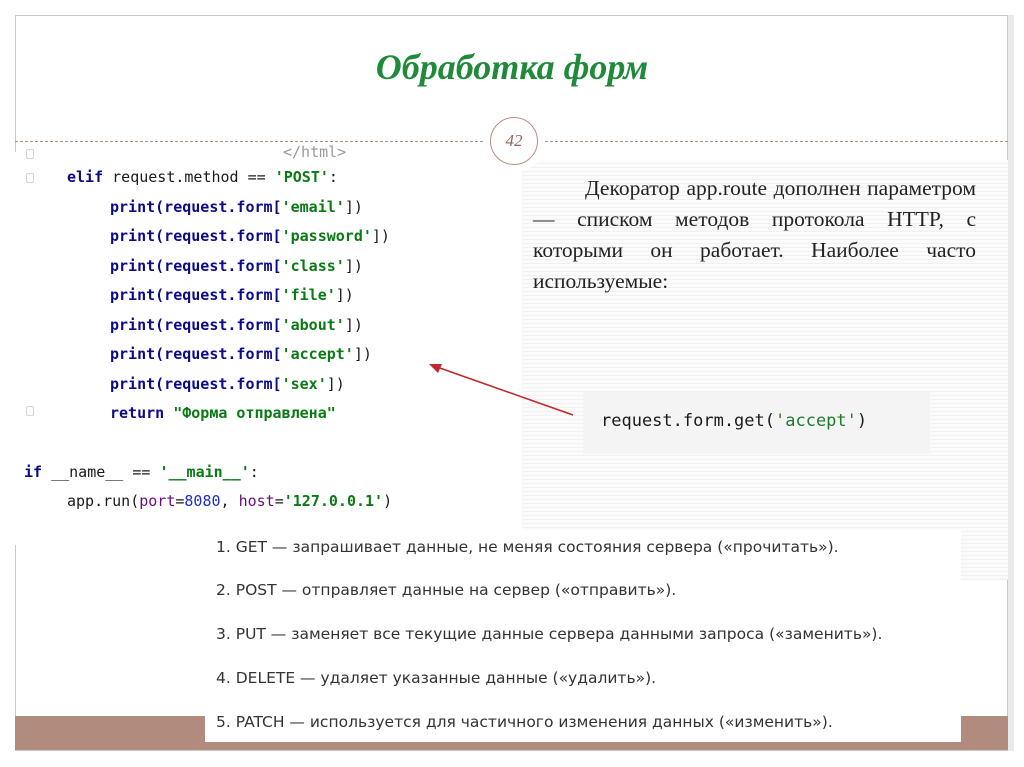 The image size is (1024, 767). I want to click on code-line-elif: elif request.method == 'POST':, so click(202, 177).